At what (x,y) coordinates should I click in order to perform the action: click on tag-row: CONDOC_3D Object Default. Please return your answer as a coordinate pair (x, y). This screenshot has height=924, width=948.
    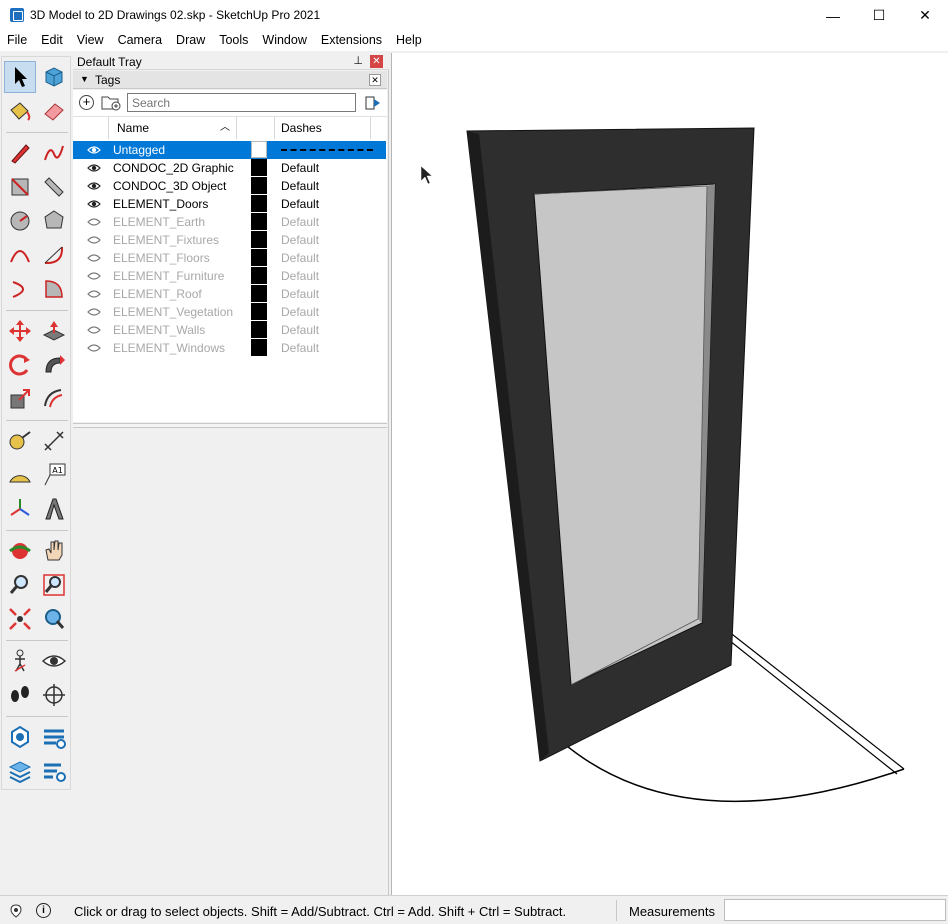
    Looking at the image, I should click on (229, 186).